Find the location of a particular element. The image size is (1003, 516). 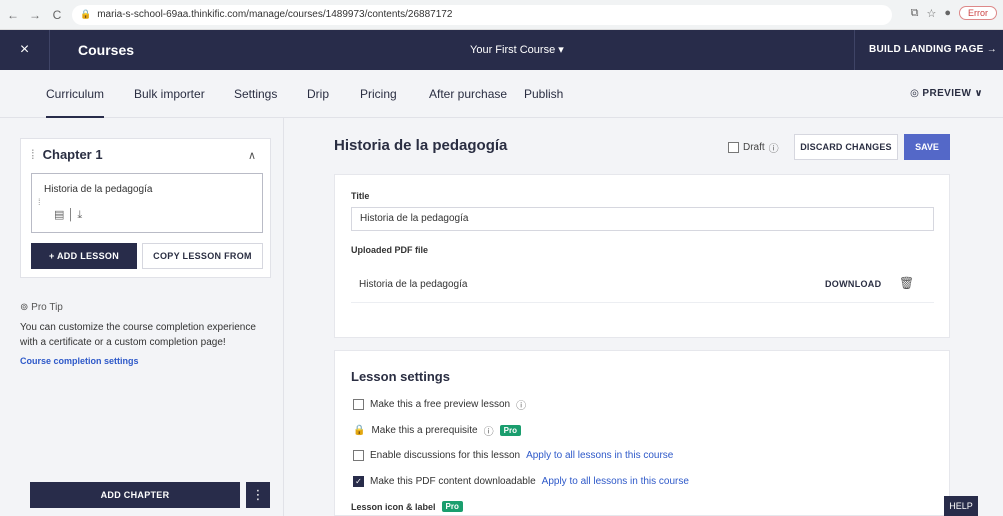

star-icon: ☆ is located at coordinates (931, 13).